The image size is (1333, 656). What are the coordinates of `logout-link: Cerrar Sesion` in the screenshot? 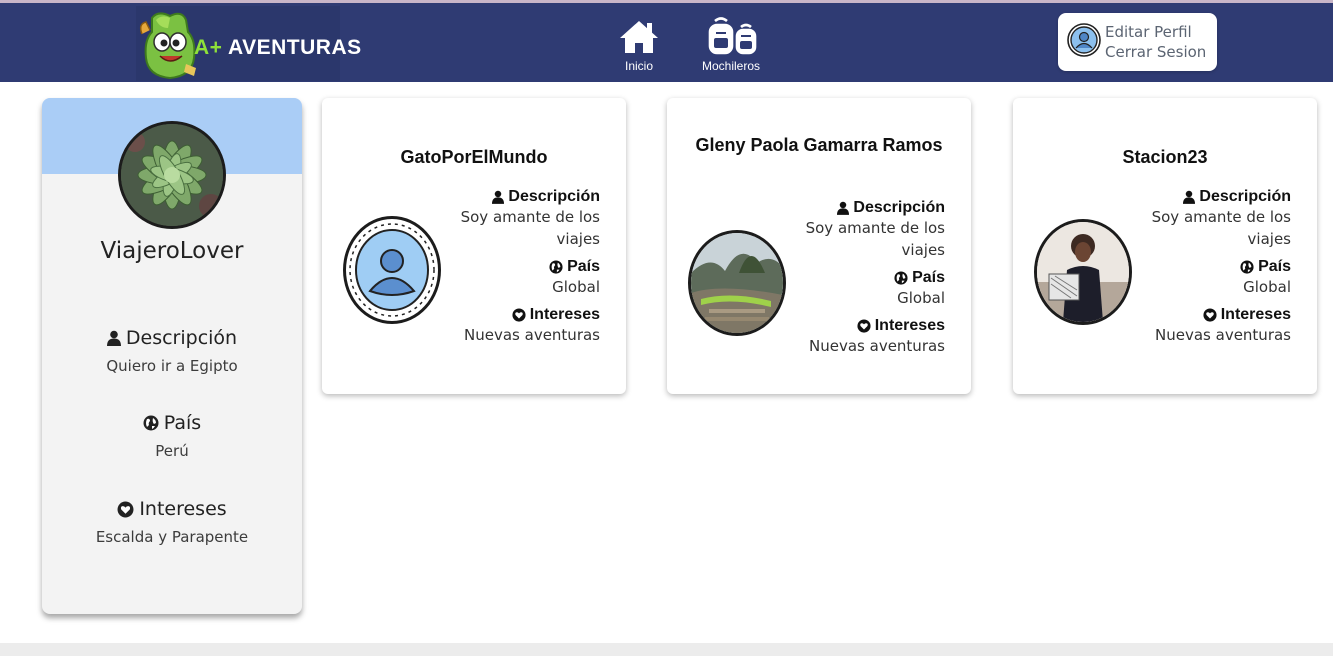 It's located at (1155, 52).